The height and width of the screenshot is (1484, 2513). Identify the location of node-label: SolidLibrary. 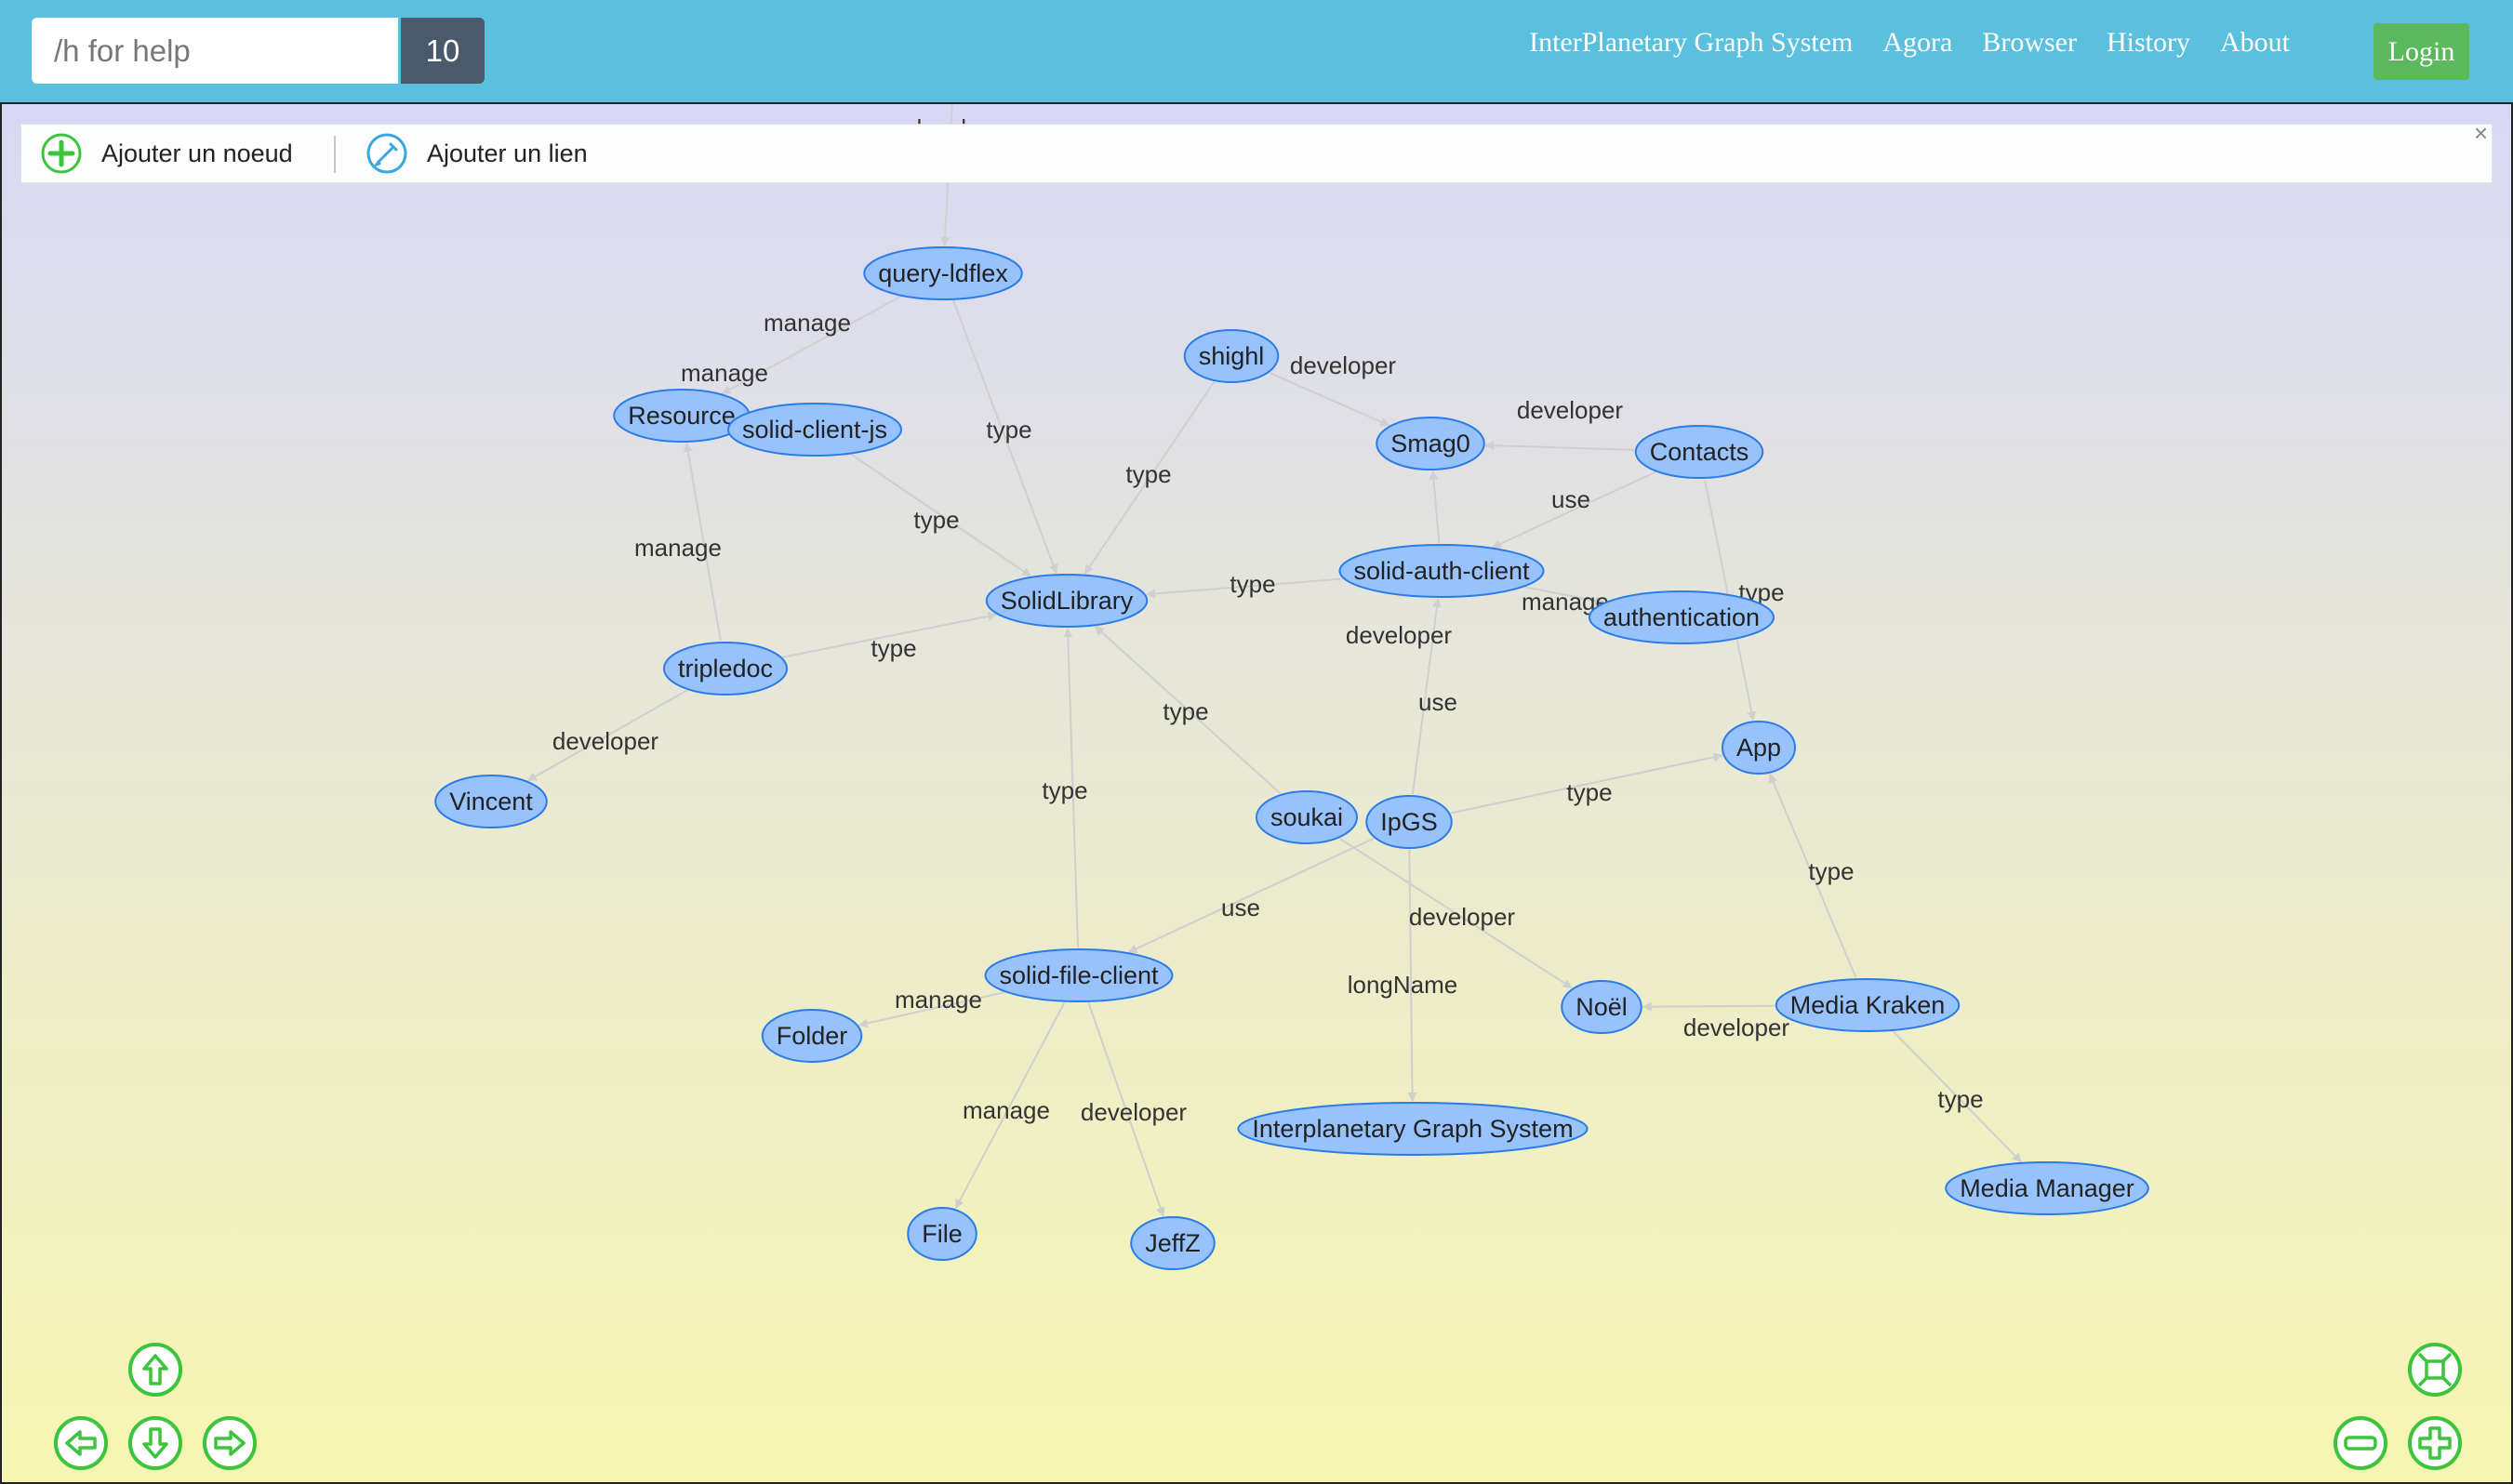
(1067, 601).